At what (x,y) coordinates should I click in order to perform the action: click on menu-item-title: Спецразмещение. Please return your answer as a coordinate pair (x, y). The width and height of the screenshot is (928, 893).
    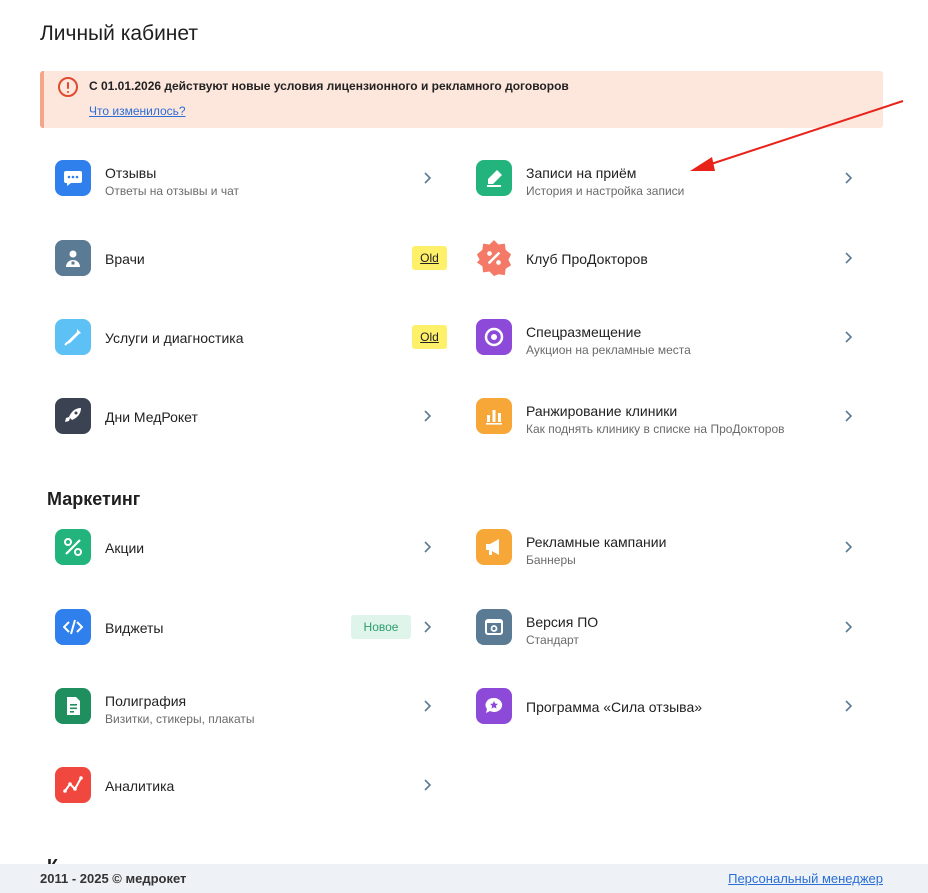
    Looking at the image, I should click on (584, 332).